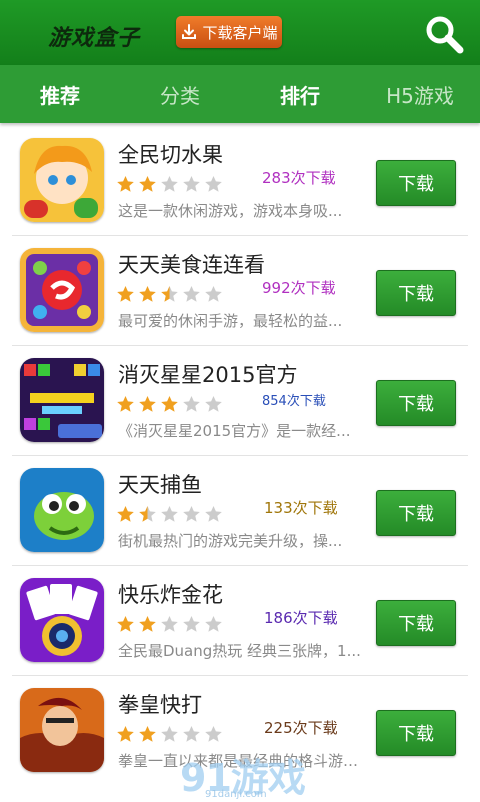  What do you see at coordinates (240, 621) in the screenshot?
I see `game-row: 快乐炸金花 186次下载 全民最Duang热玩 经典三张牌，1... 下载` at bounding box center [240, 621].